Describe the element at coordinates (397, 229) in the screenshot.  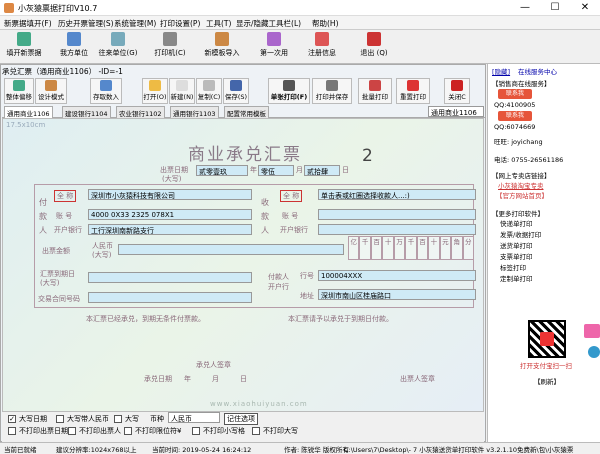
I see `payee-bank-field` at that location.